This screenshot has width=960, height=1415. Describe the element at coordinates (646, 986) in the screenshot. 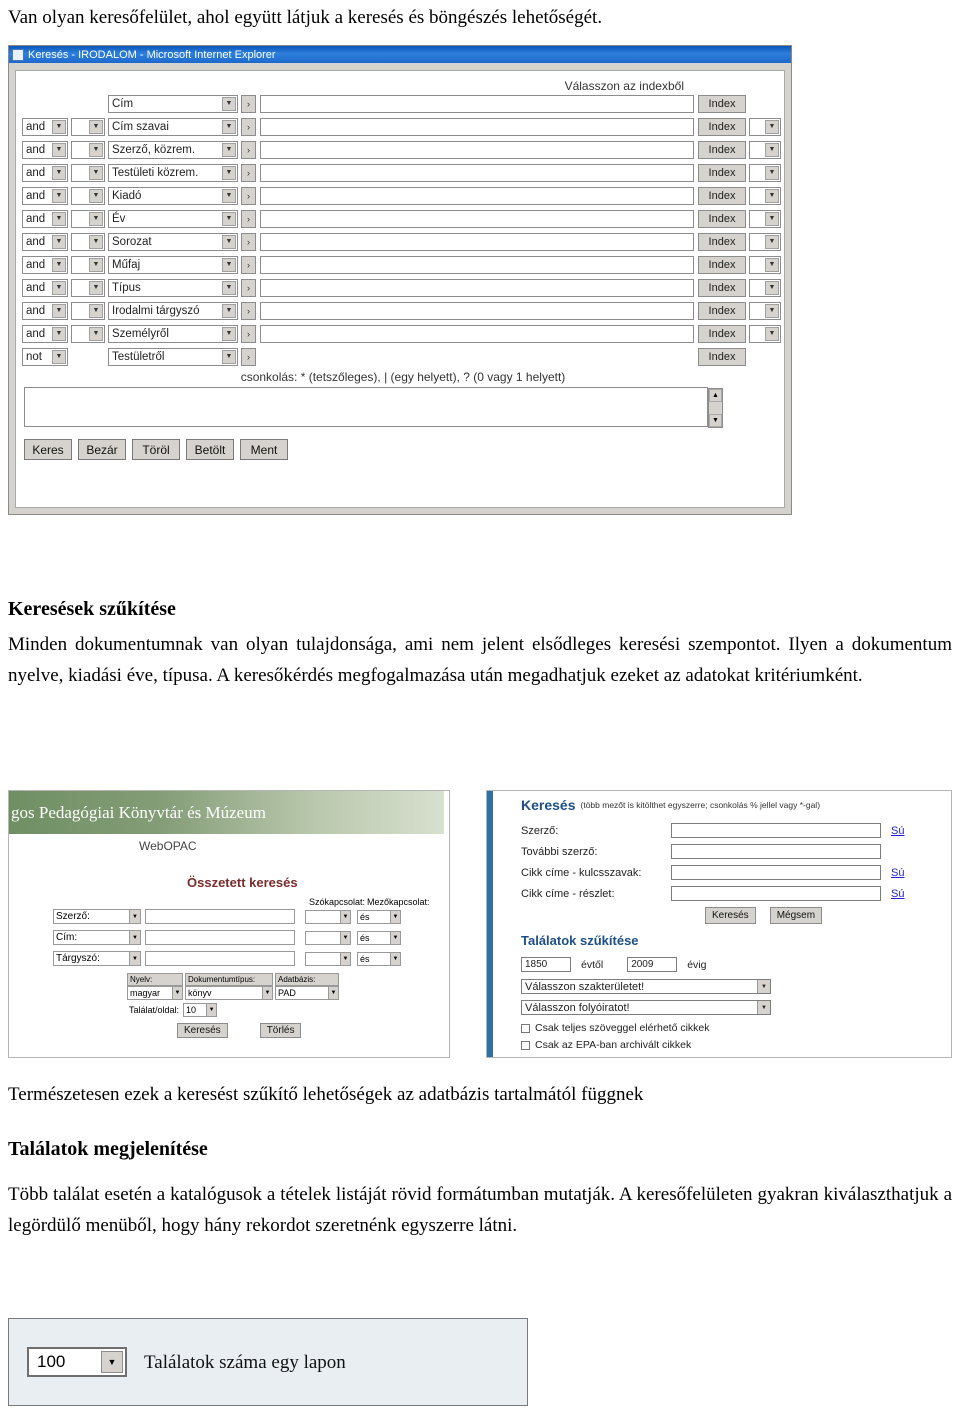

I see `subject-select: Válasszon szakterületet! ▼` at that location.